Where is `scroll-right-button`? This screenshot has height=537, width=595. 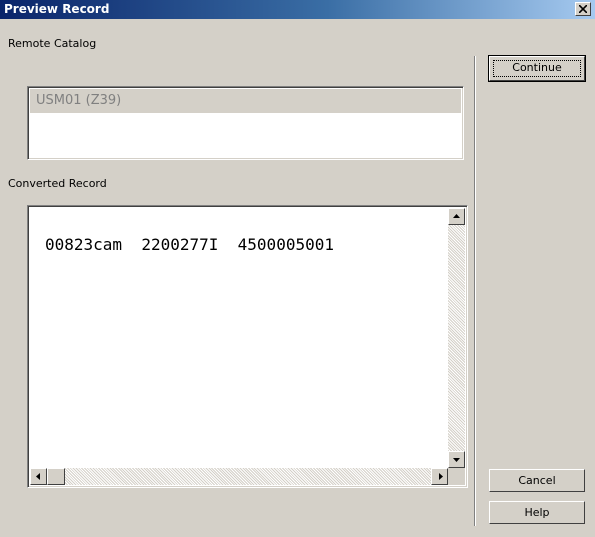
scroll-right-button is located at coordinates (439, 476).